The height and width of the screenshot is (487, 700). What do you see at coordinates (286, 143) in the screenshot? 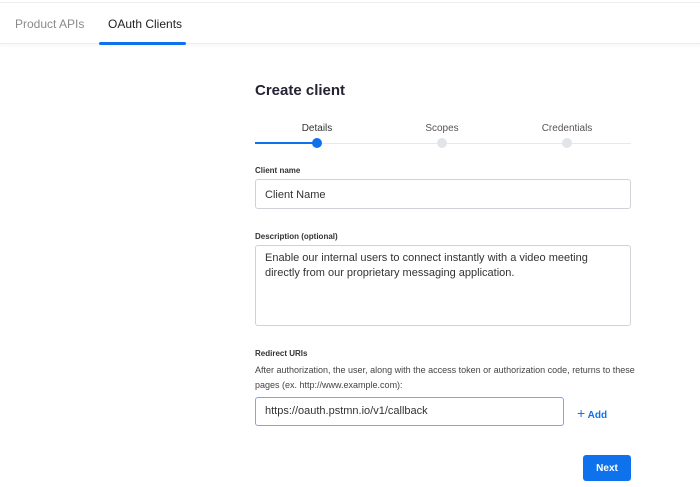
I see `stepper-progress` at bounding box center [286, 143].